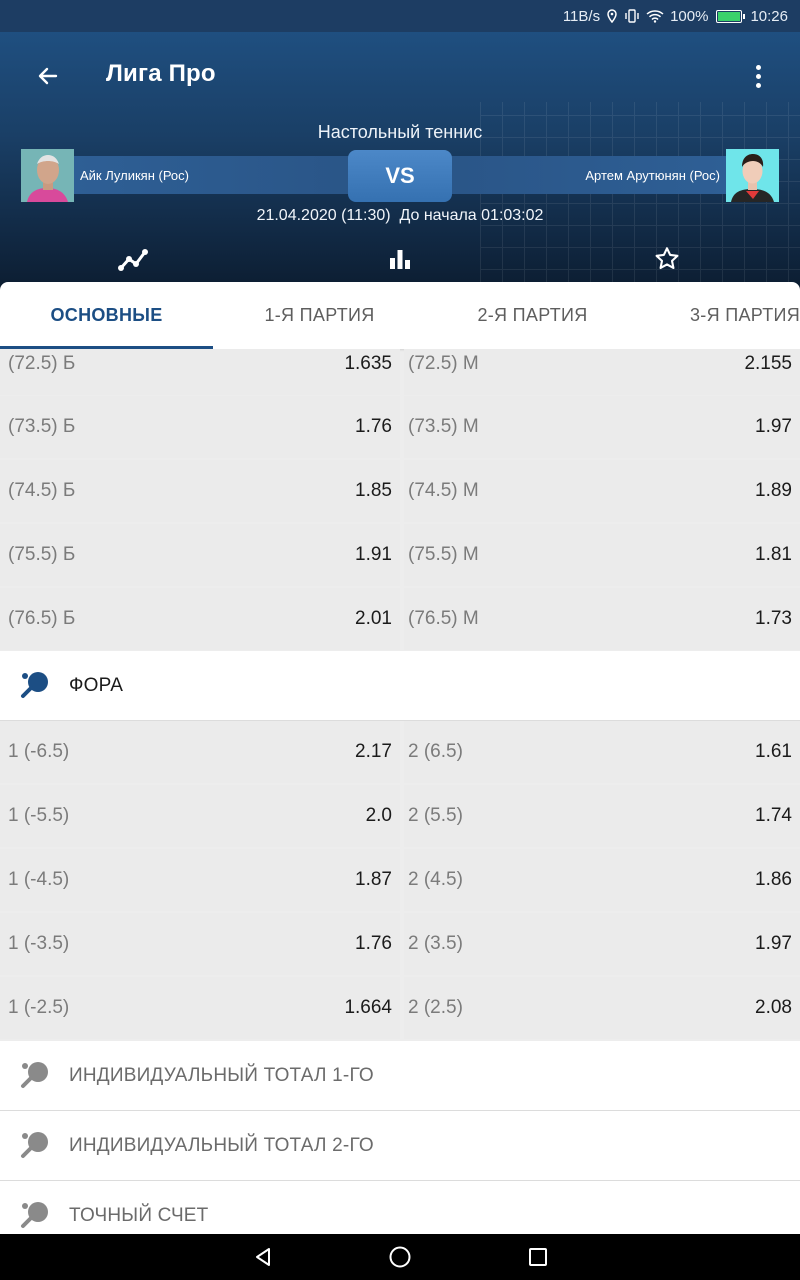  I want to click on odds-value: 2.0, so click(378, 815).